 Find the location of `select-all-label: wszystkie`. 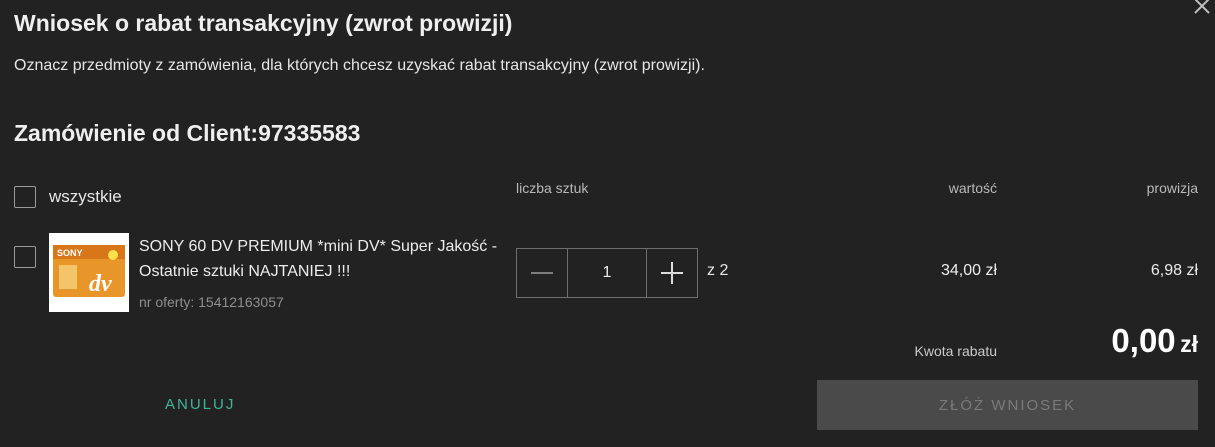

select-all-label: wszystkie is located at coordinates (85, 196).